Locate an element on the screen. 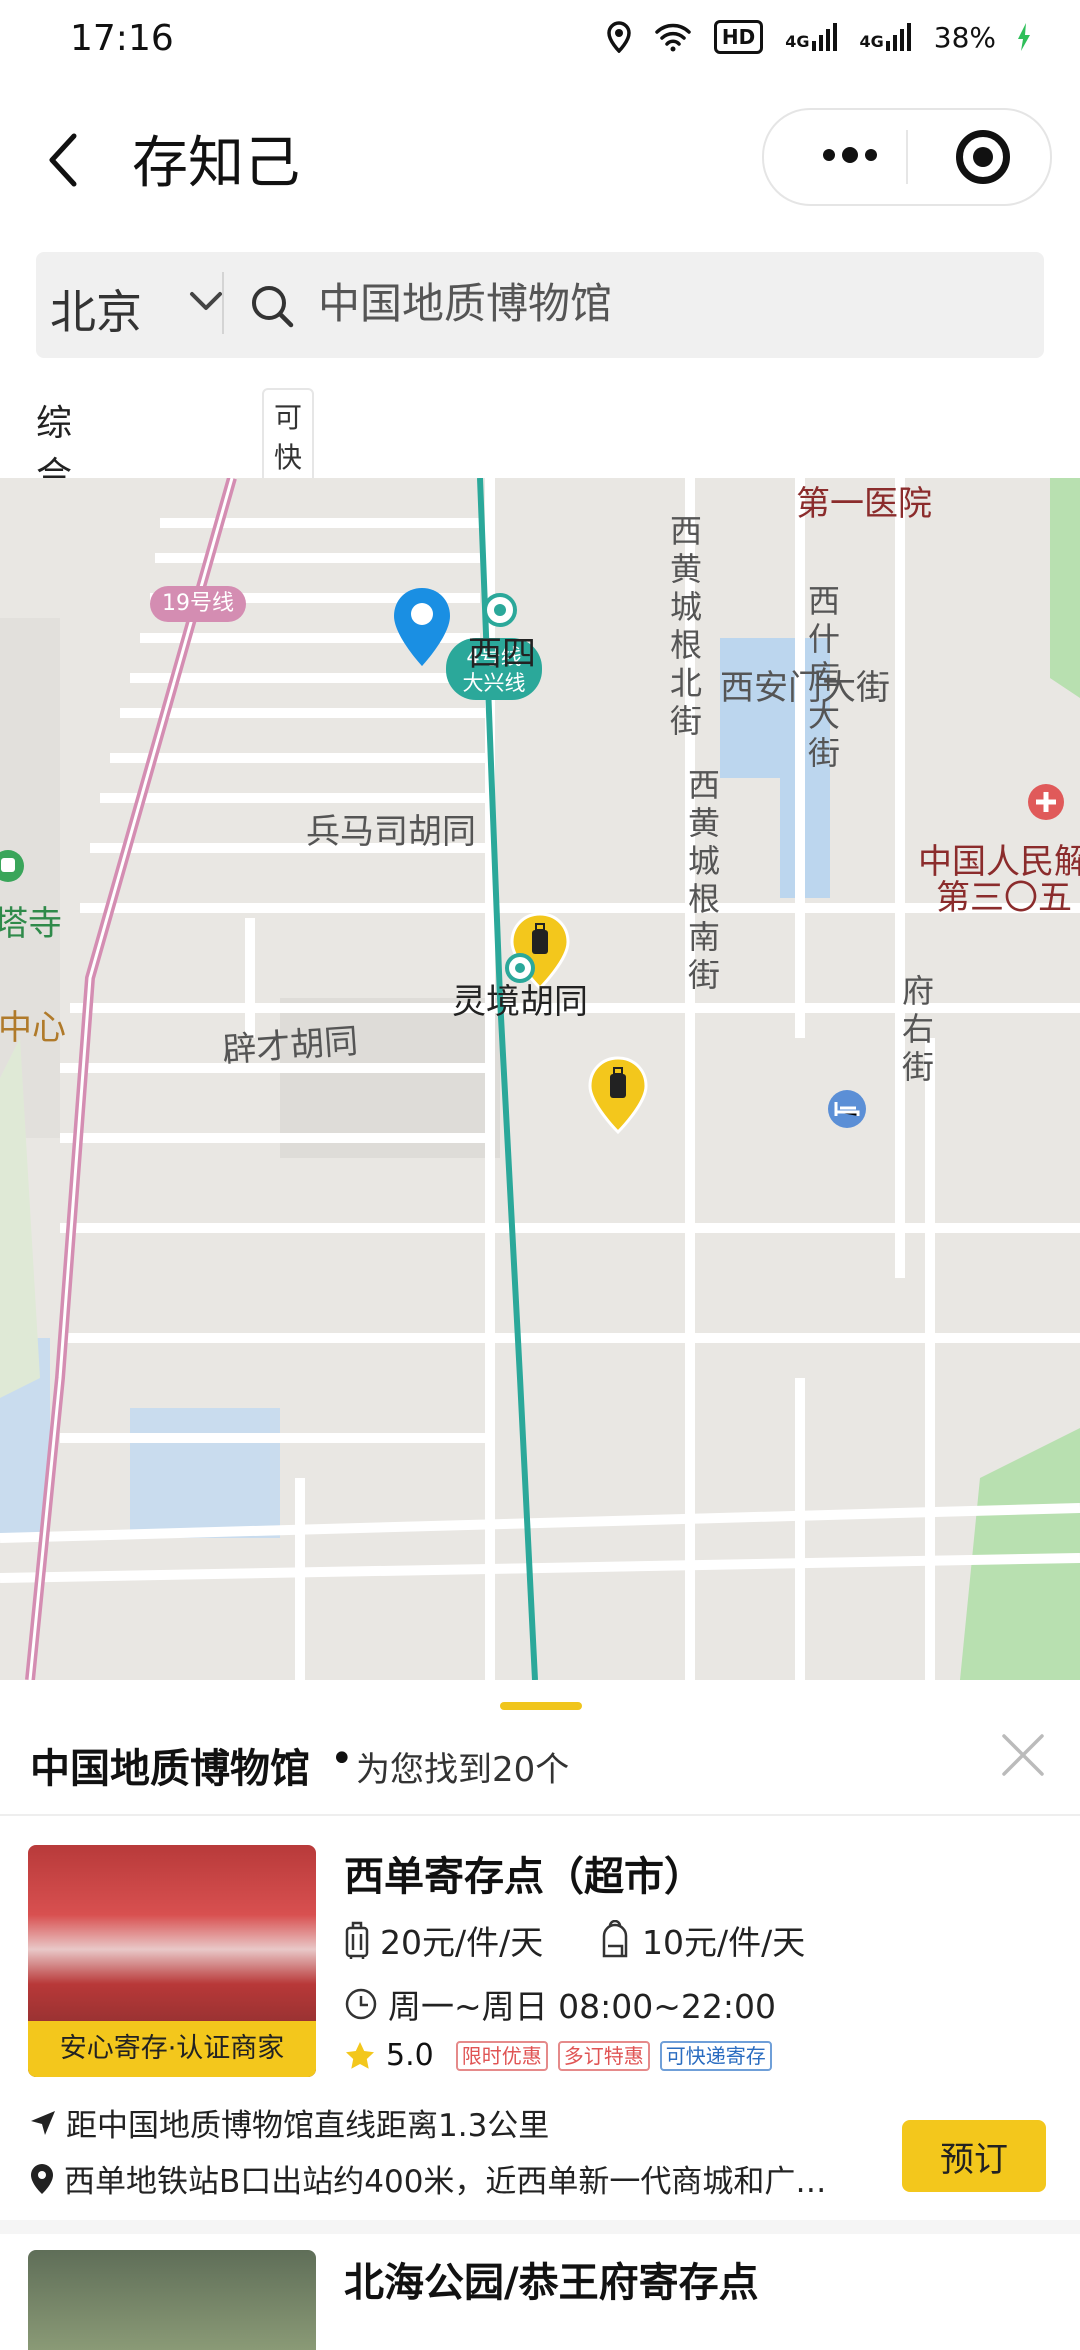  line19-badge: 19号线 is located at coordinates (198, 604).